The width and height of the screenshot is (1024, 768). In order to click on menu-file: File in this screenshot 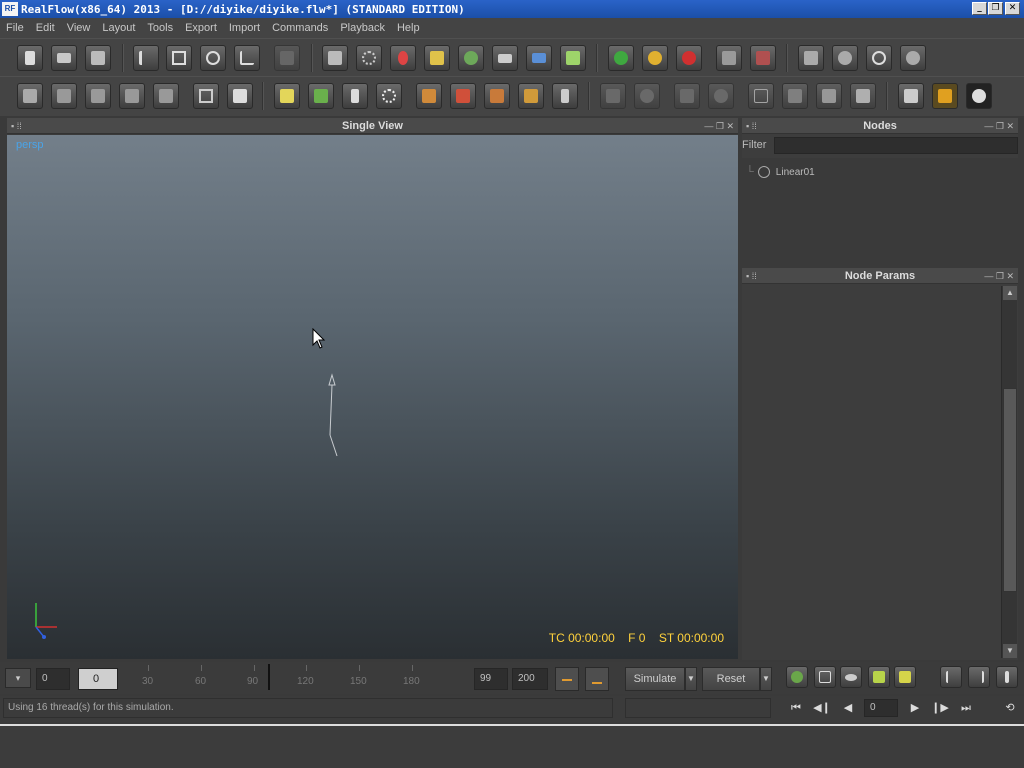, I will do `click(15, 28)`.